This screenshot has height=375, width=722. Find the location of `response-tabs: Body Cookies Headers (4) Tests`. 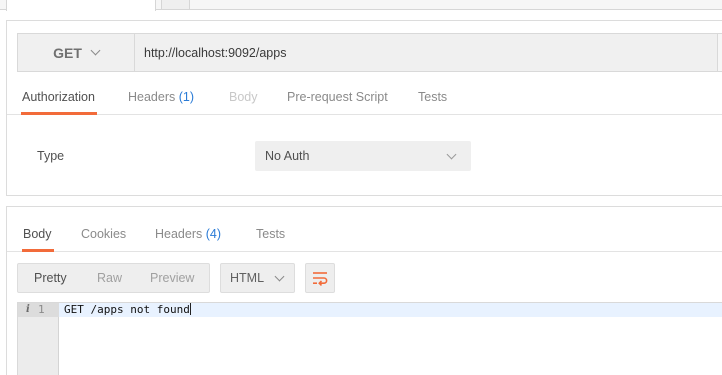

response-tabs: Body Cookies Headers (4) Tests is located at coordinates (364, 236).